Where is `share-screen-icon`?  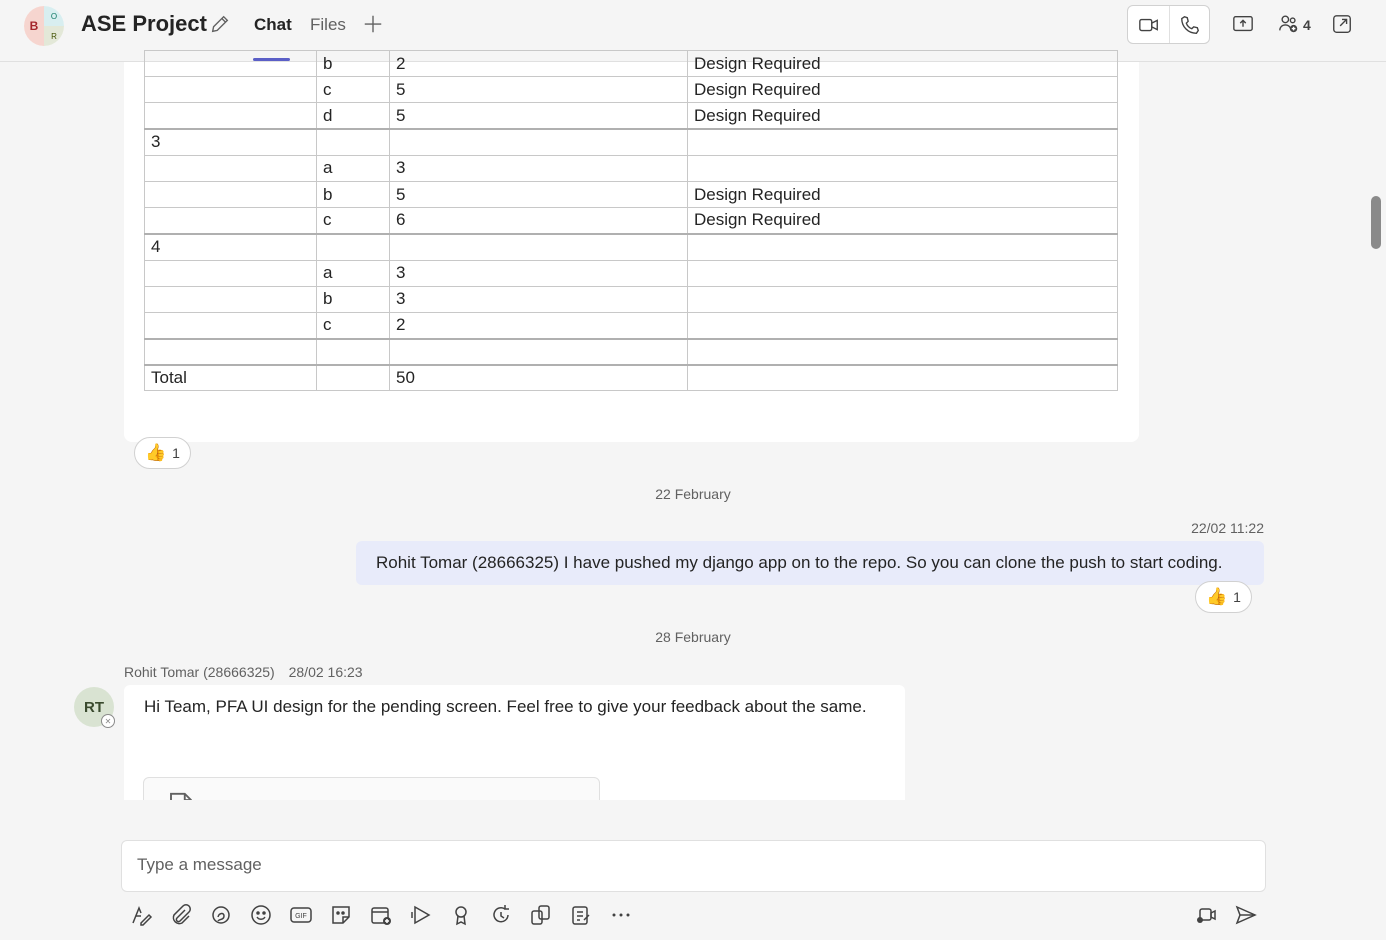 share-screen-icon is located at coordinates (1243, 24).